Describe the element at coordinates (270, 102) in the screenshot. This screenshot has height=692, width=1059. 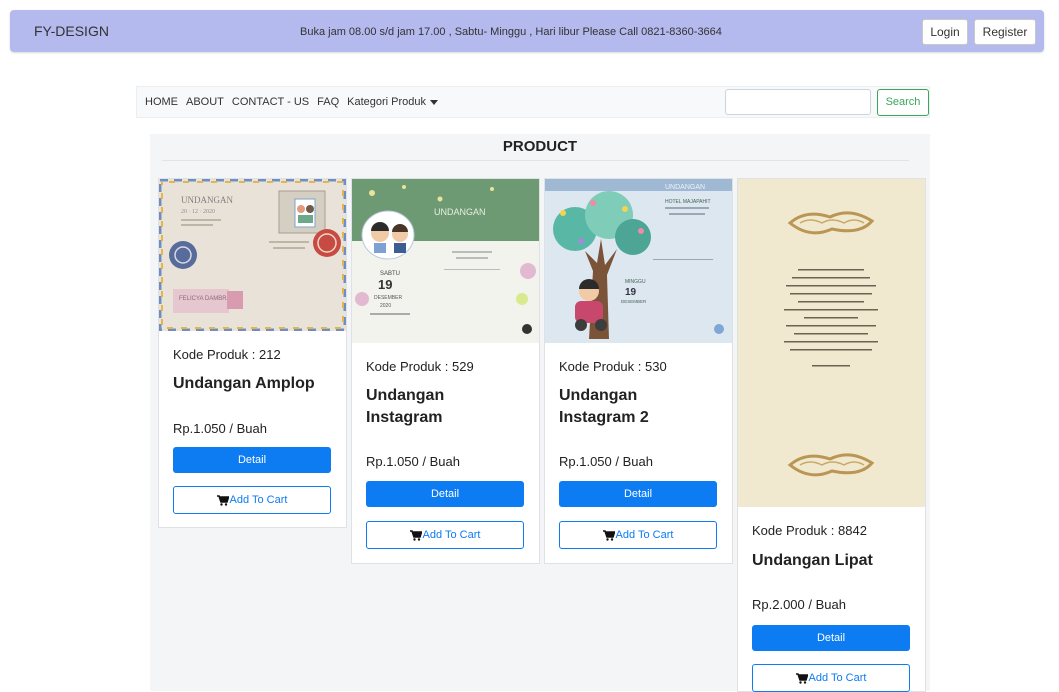
I see `nav-contact: CONTACT - US` at that location.